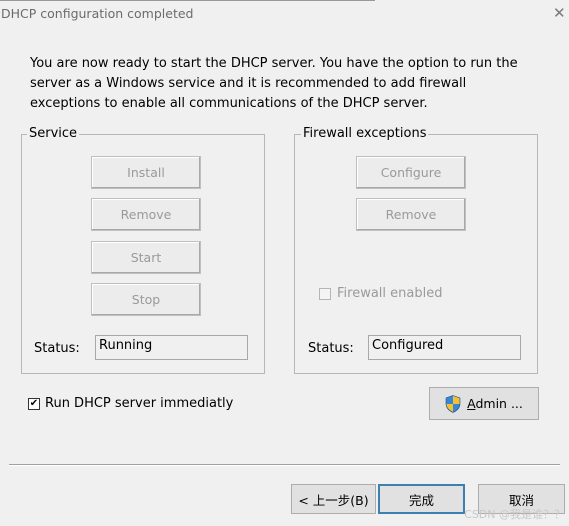  What do you see at coordinates (57, 348) in the screenshot?
I see `service-status-label: Status:` at bounding box center [57, 348].